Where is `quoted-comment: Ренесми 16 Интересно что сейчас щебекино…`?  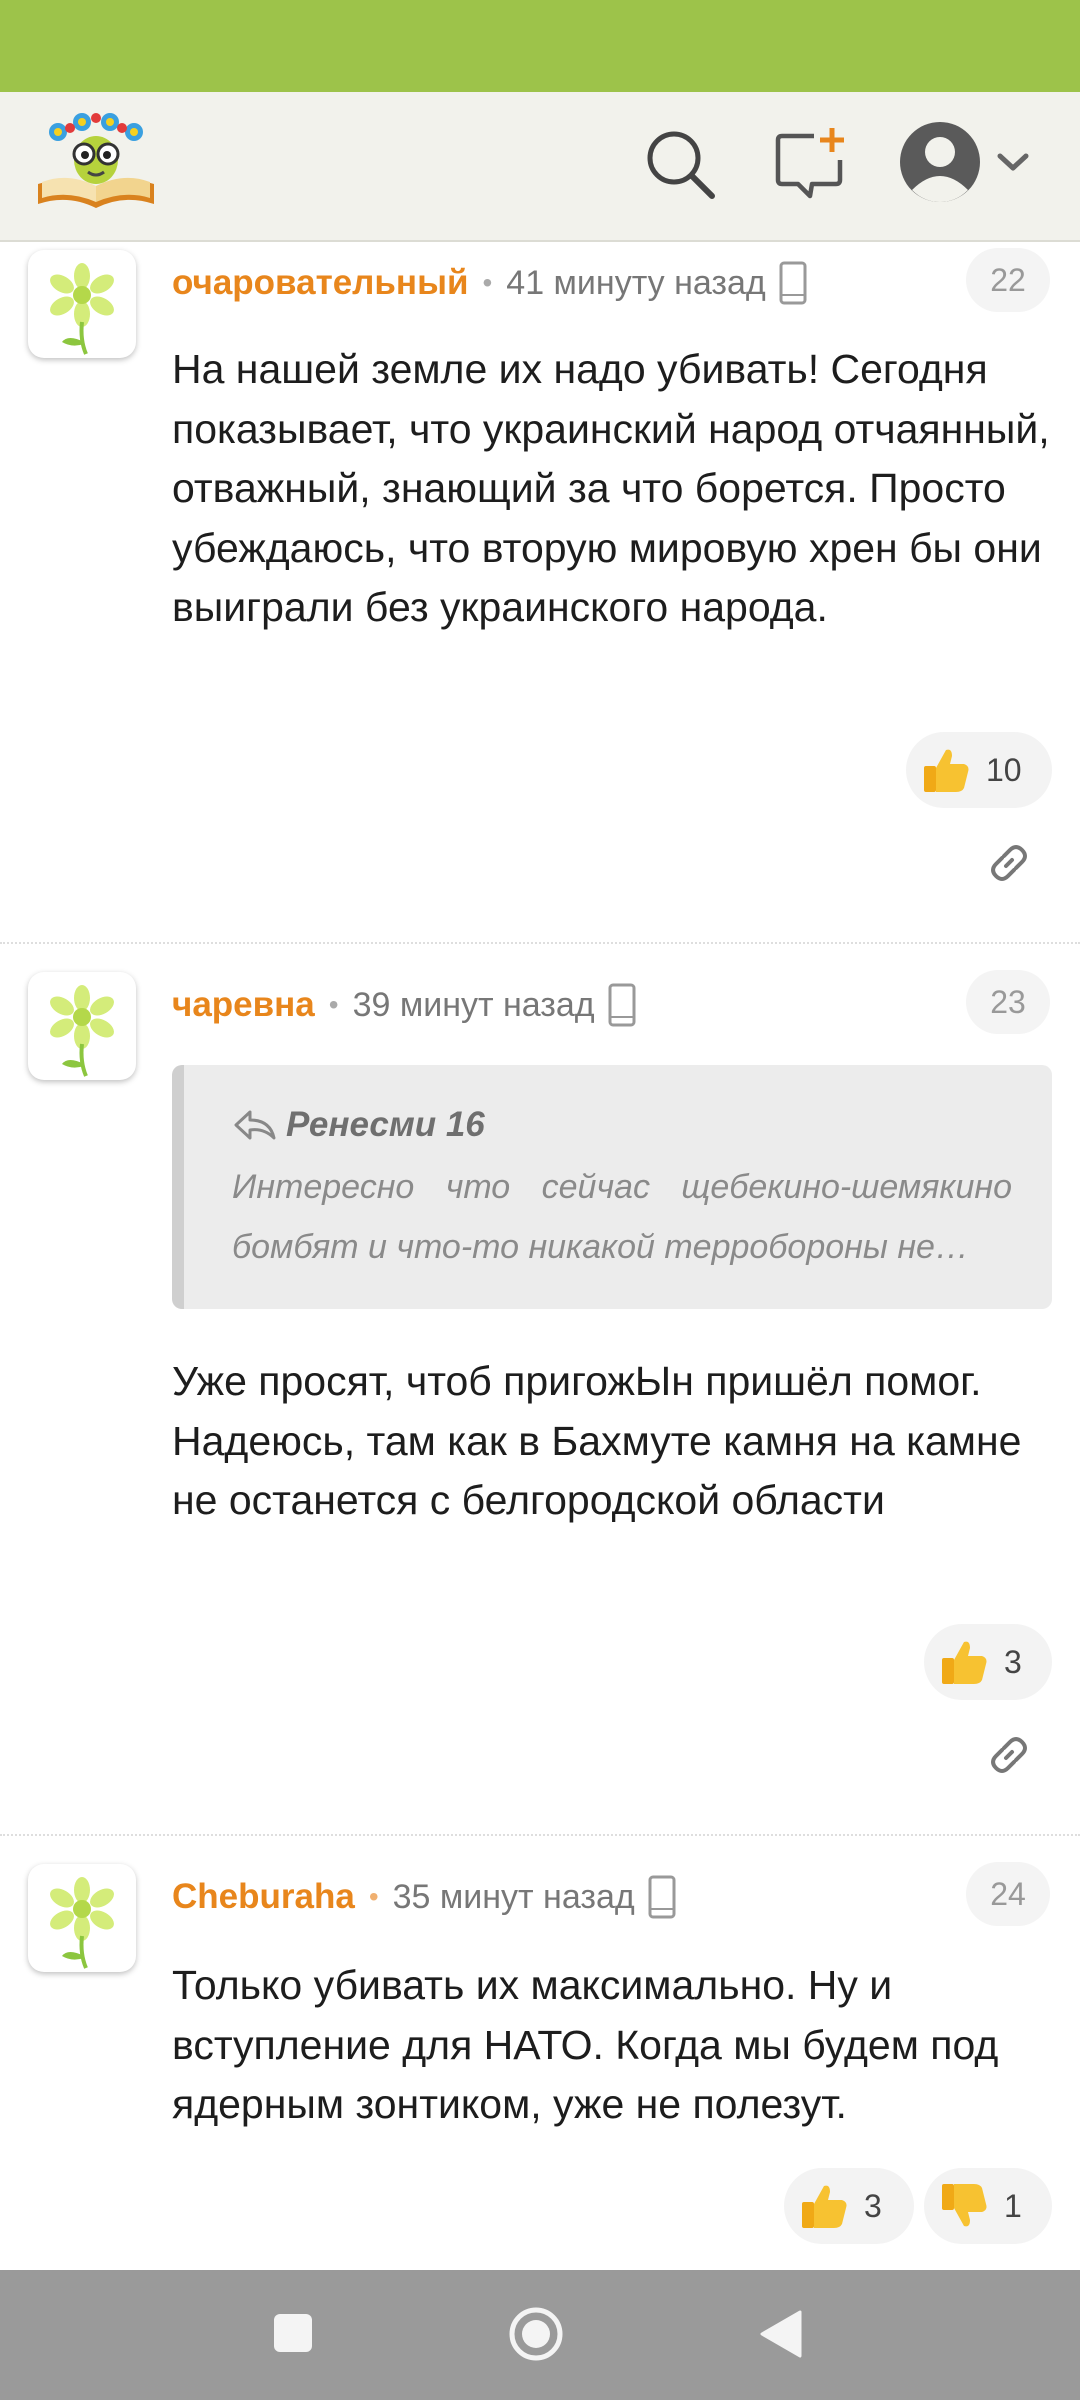 quoted-comment: Ренесми 16 Интересно что сейчас щебекино… is located at coordinates (612, 1187).